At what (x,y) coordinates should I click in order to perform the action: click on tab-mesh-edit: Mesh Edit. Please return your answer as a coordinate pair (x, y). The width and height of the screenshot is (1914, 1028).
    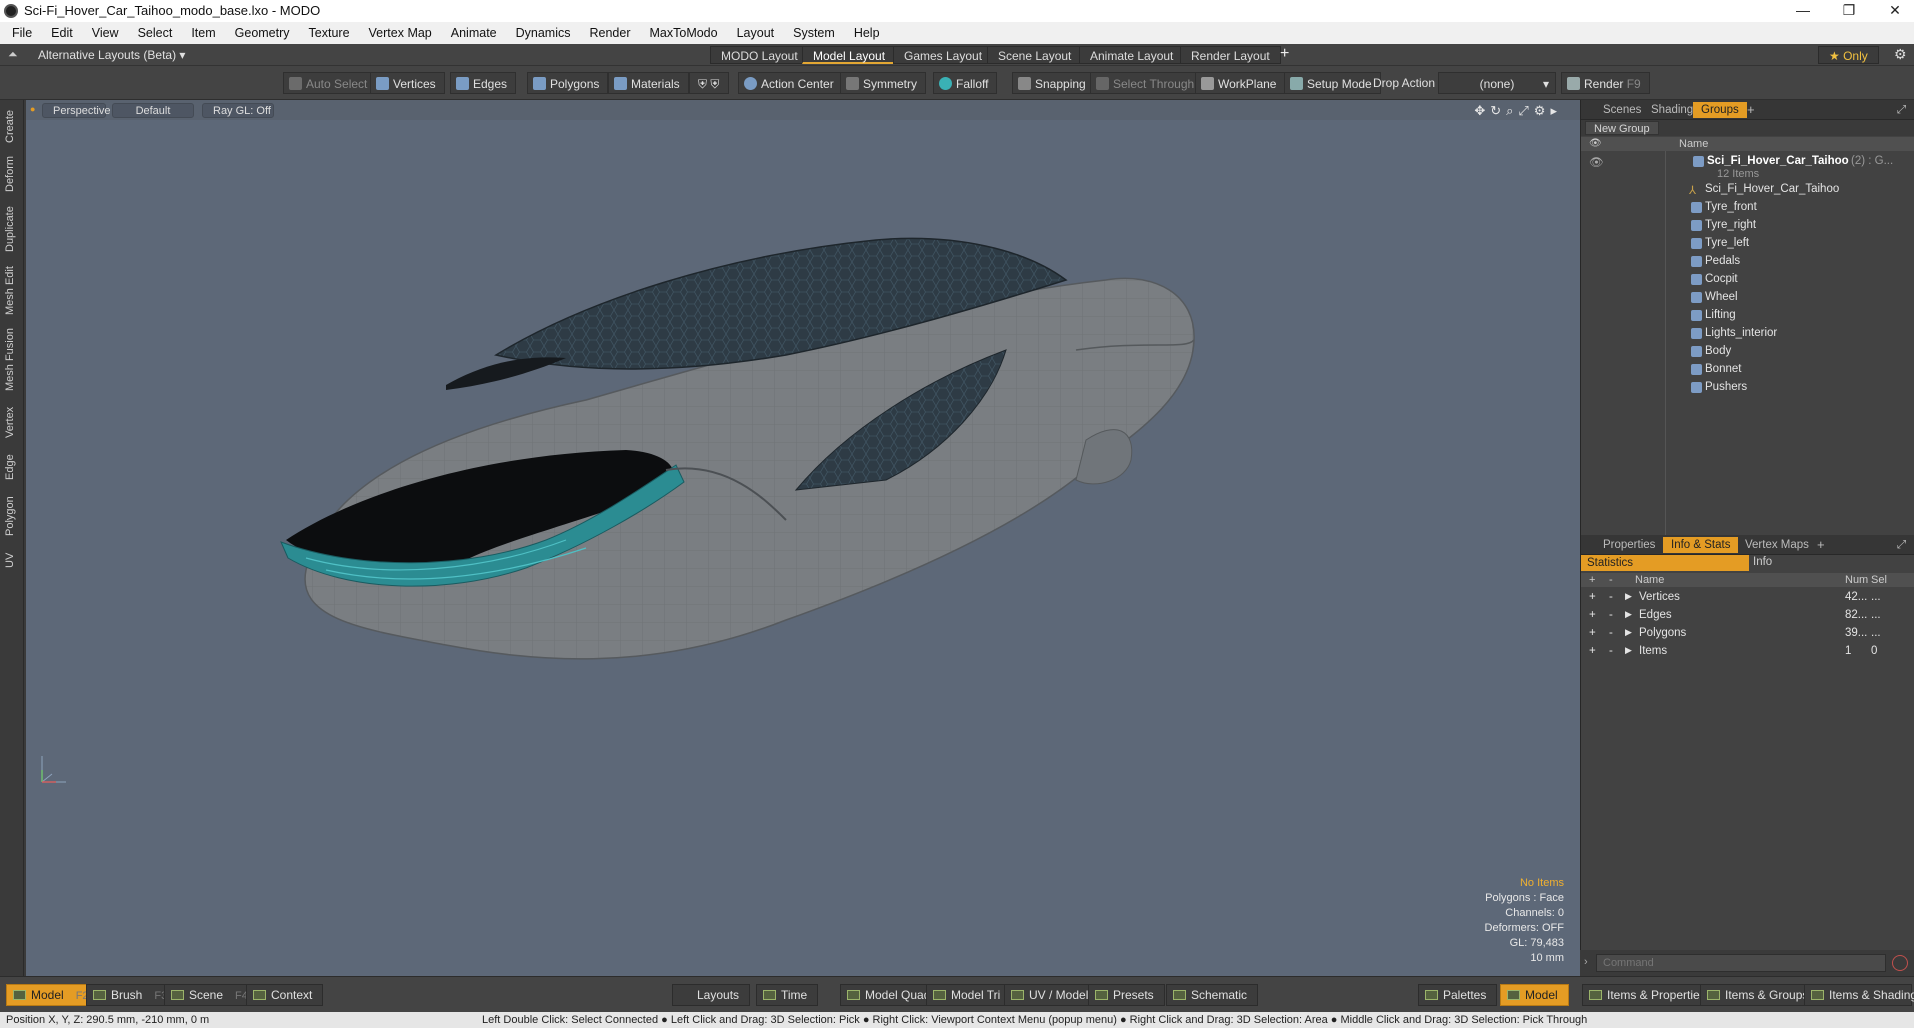
    Looking at the image, I should click on (12, 291).